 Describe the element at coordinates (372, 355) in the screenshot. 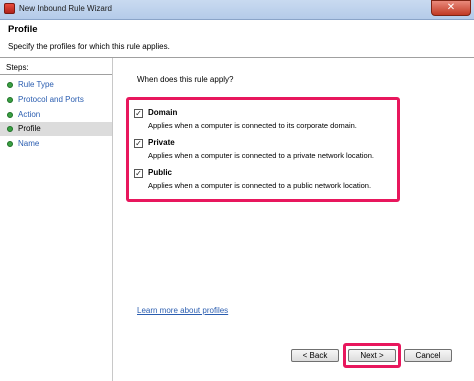

I see `next-button: Next >` at that location.